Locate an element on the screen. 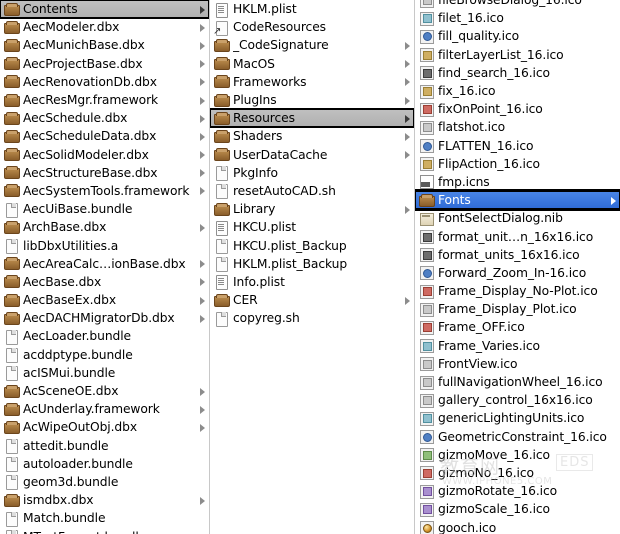 The height and width of the screenshot is (534, 620). file-row: Frame_Varies.ico is located at coordinates (517, 346).